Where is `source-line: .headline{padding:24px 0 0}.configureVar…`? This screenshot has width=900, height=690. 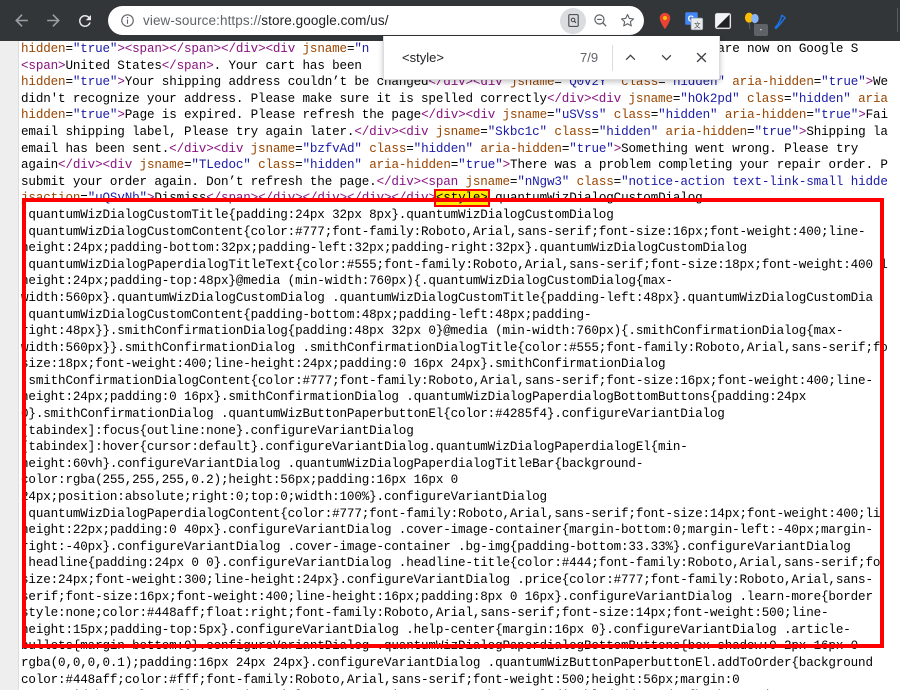
source-line: .headline{padding:24px 0 0}.configureVar… is located at coordinates (451, 563).